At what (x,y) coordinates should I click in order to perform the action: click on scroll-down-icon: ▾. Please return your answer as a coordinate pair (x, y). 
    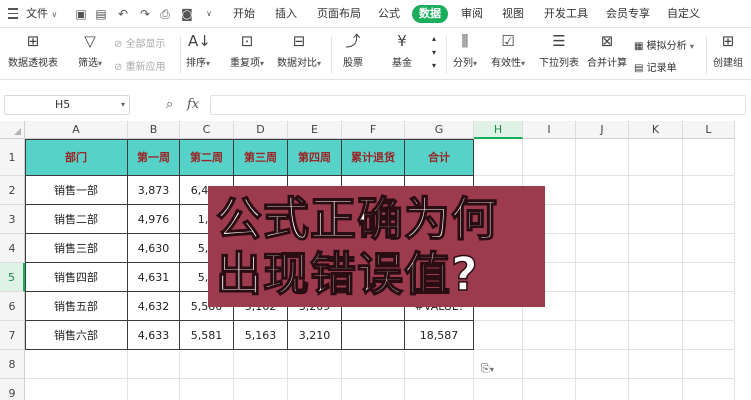
    Looking at the image, I should click on (434, 52).